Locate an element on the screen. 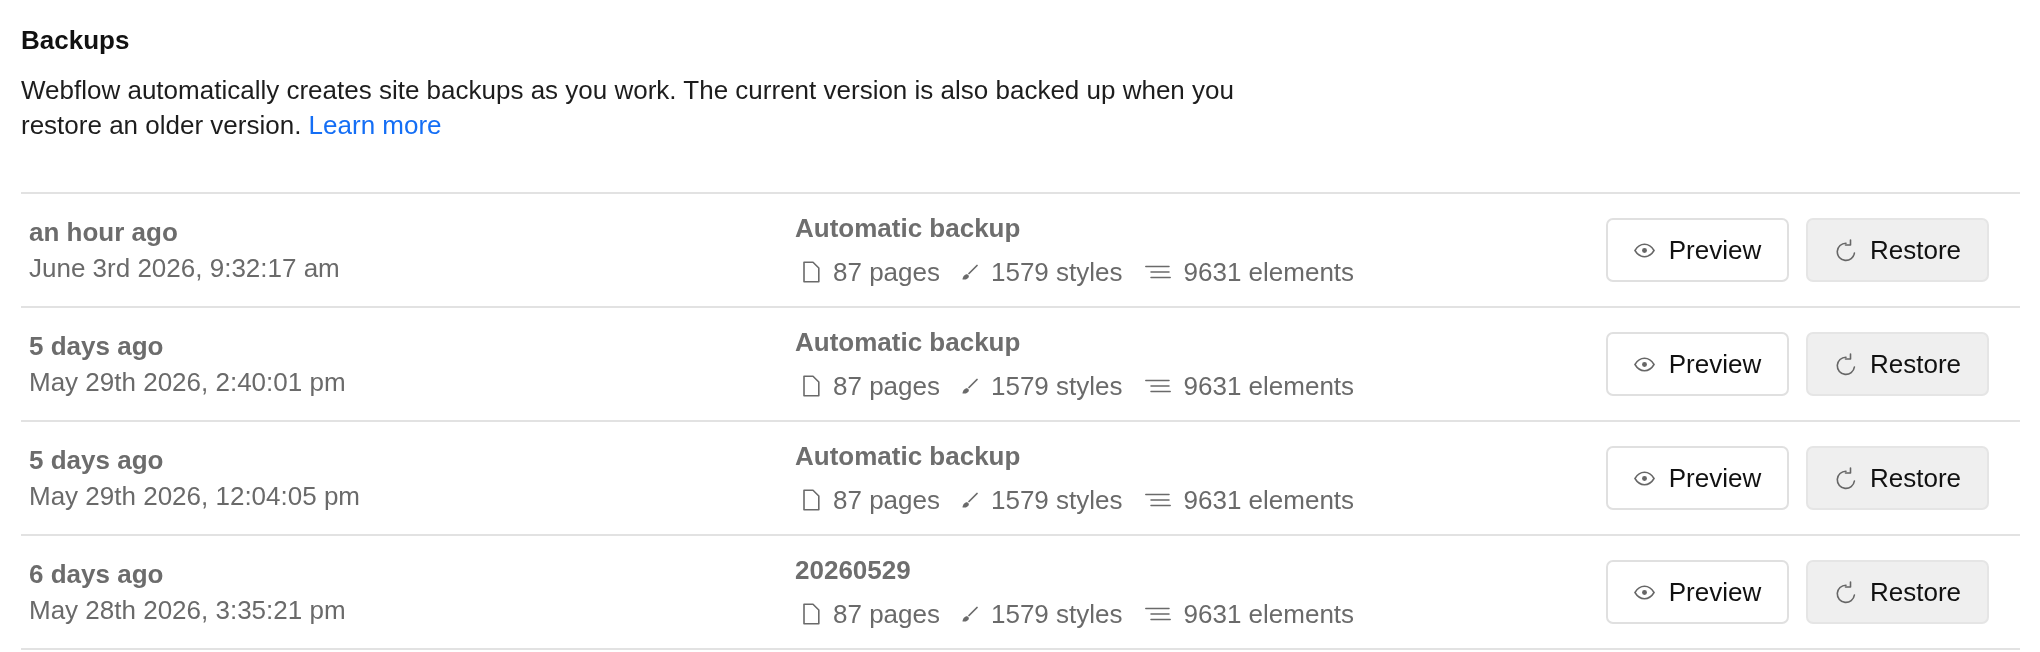  backup-timestamp: May 28th 2026, 3:35:21 pm is located at coordinates (187, 610).